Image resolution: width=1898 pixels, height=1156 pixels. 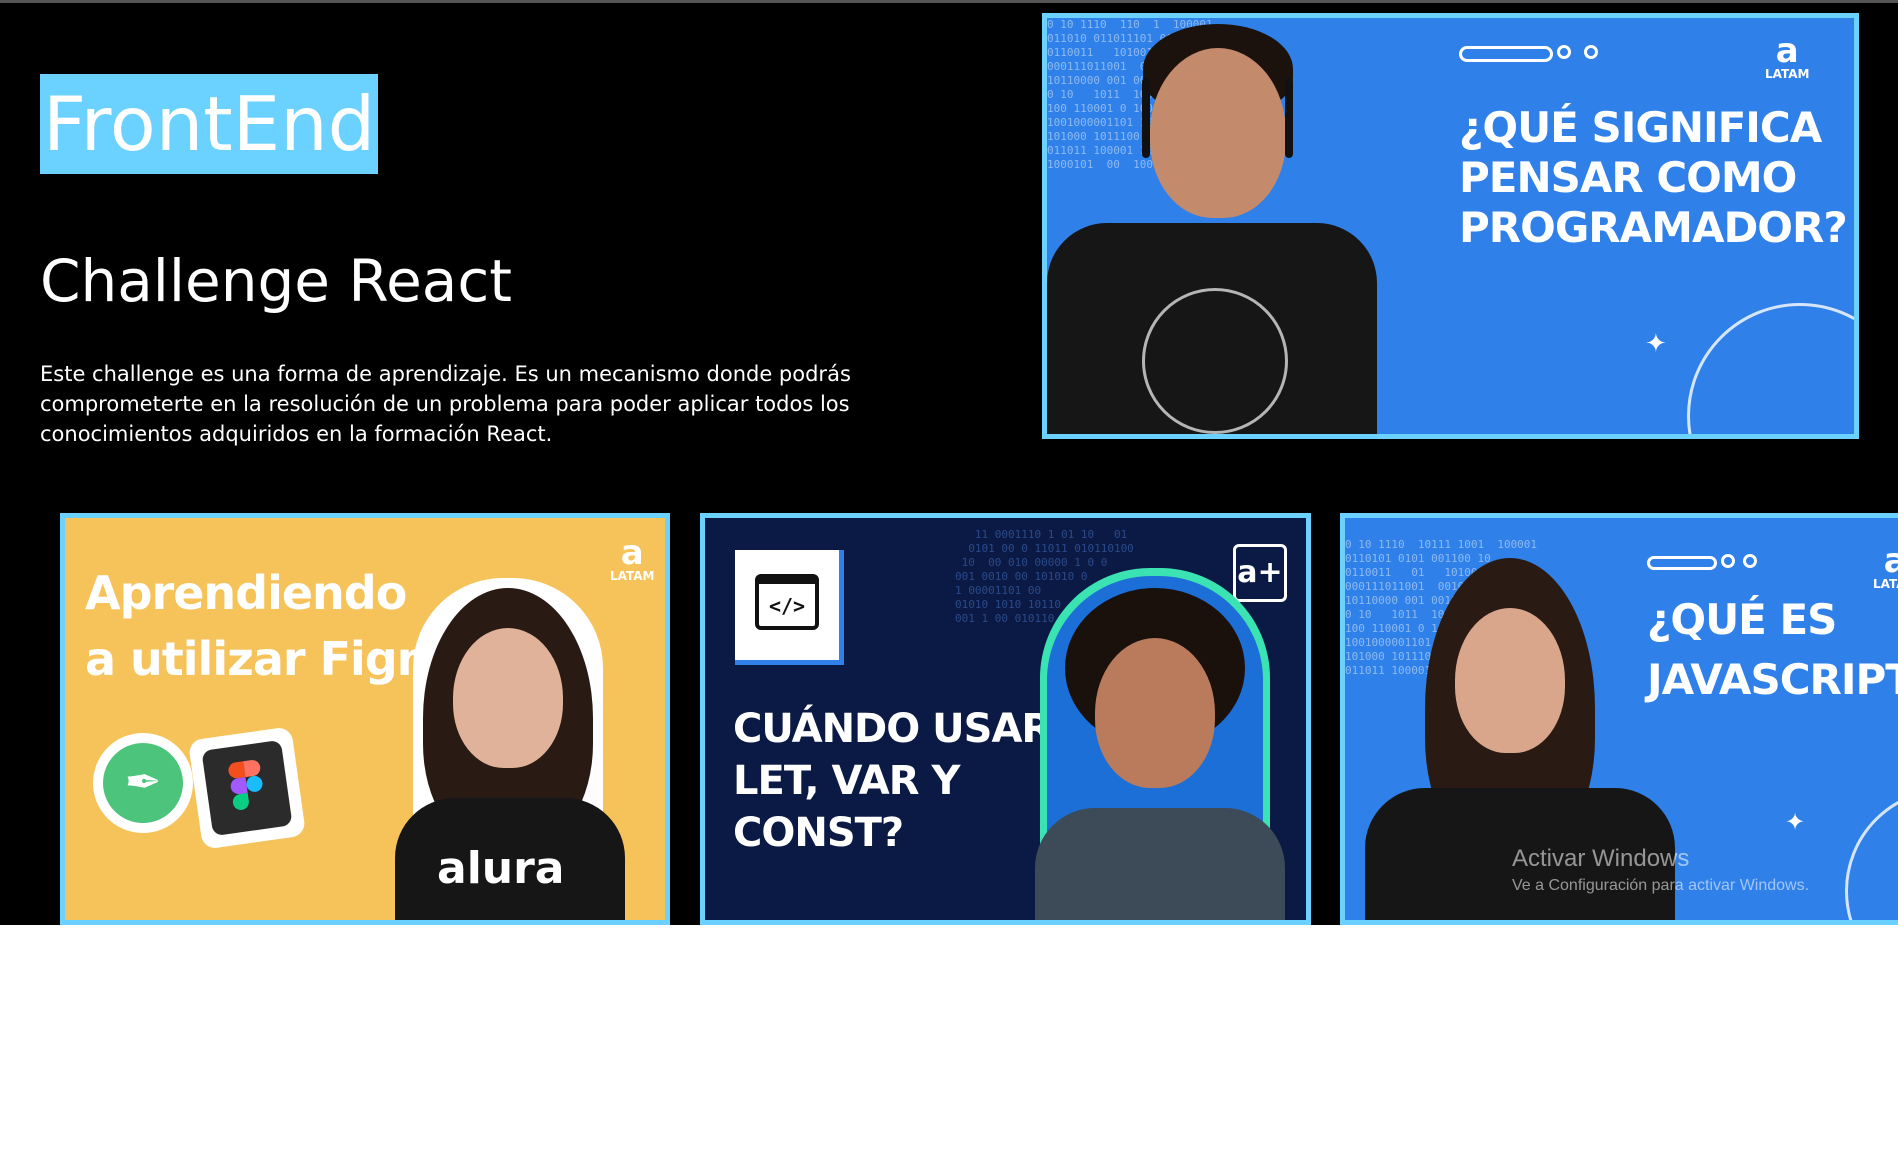 What do you see at coordinates (1653, 177) in the screenshot?
I see `featured-video-title: ¿QUÉ SIGNIFICA PENSAR COMO PROGRAMADOR?` at bounding box center [1653, 177].